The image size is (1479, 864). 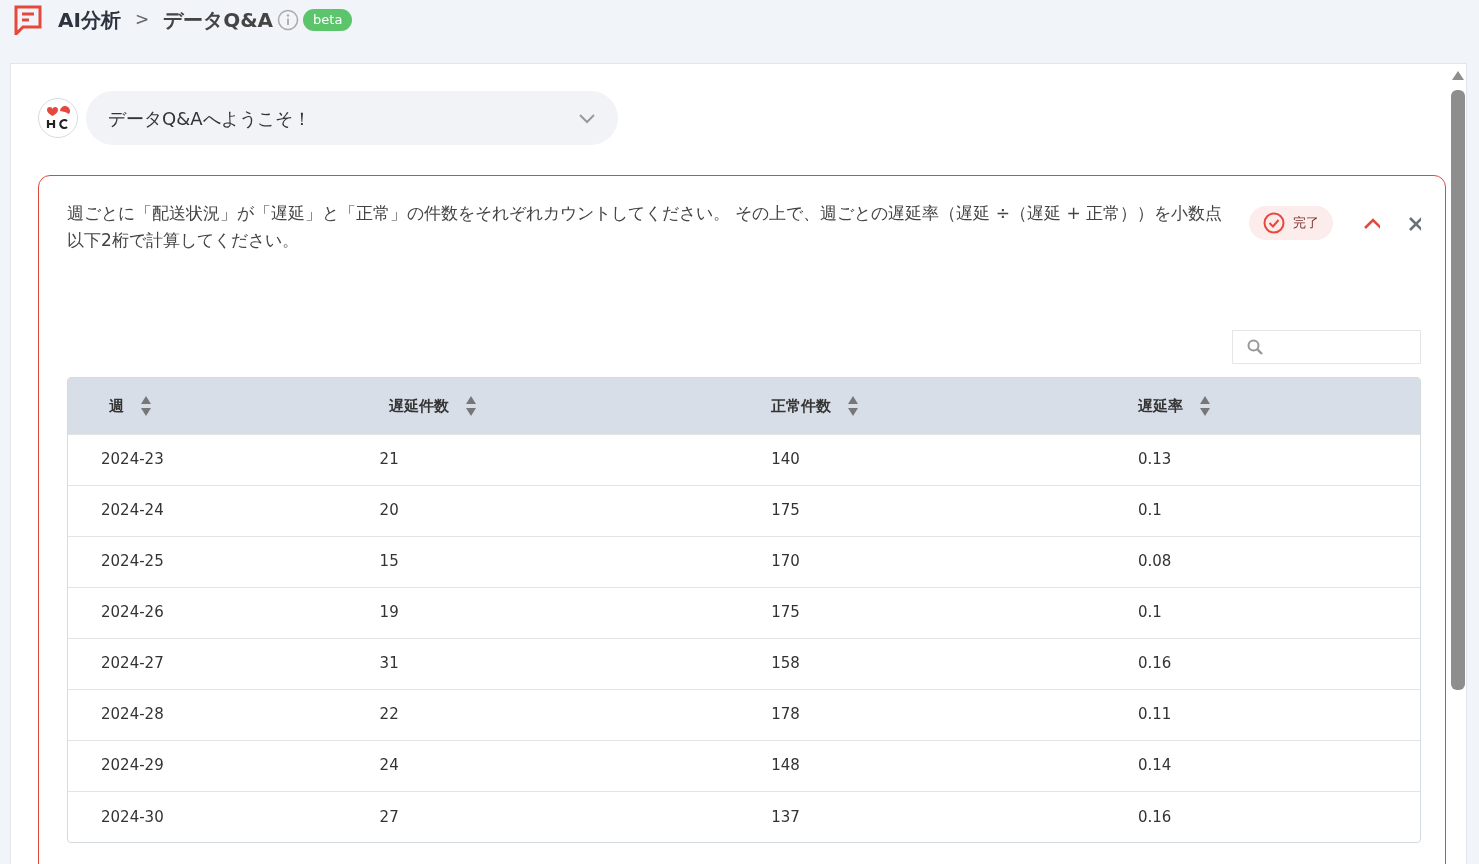 I want to click on table-cell: 2024-29, so click(x=202, y=765).